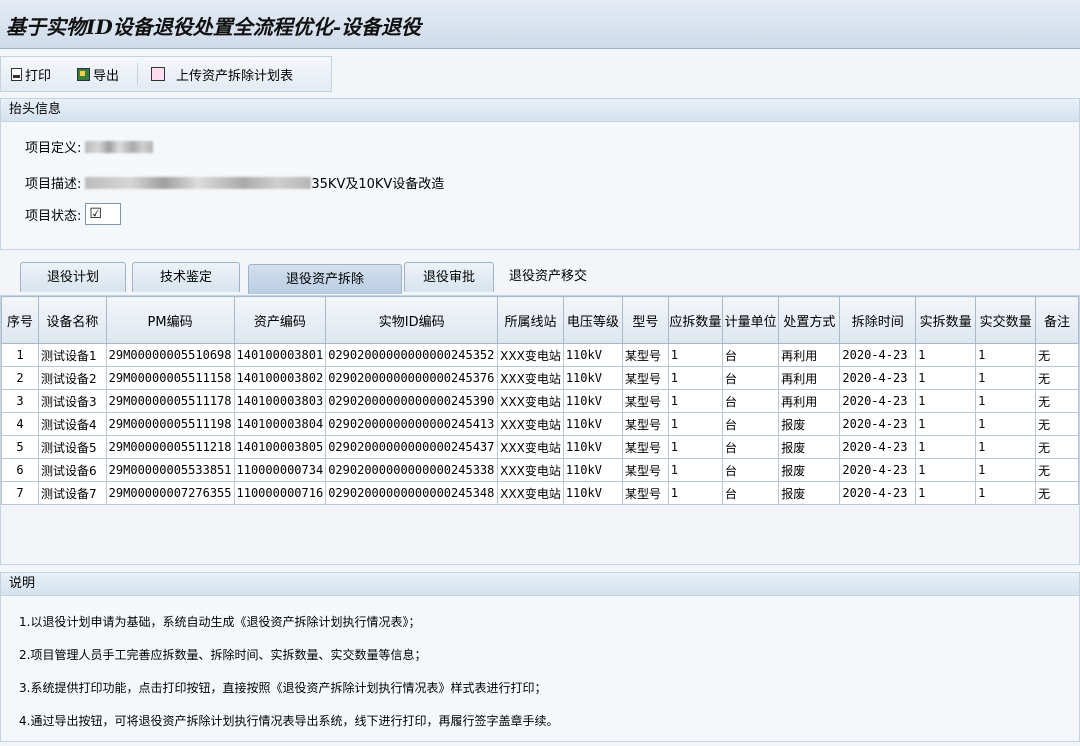 This screenshot has width=1080, height=746. Describe the element at coordinates (751, 320) in the screenshot. I see `col-header: 计量单位` at that location.